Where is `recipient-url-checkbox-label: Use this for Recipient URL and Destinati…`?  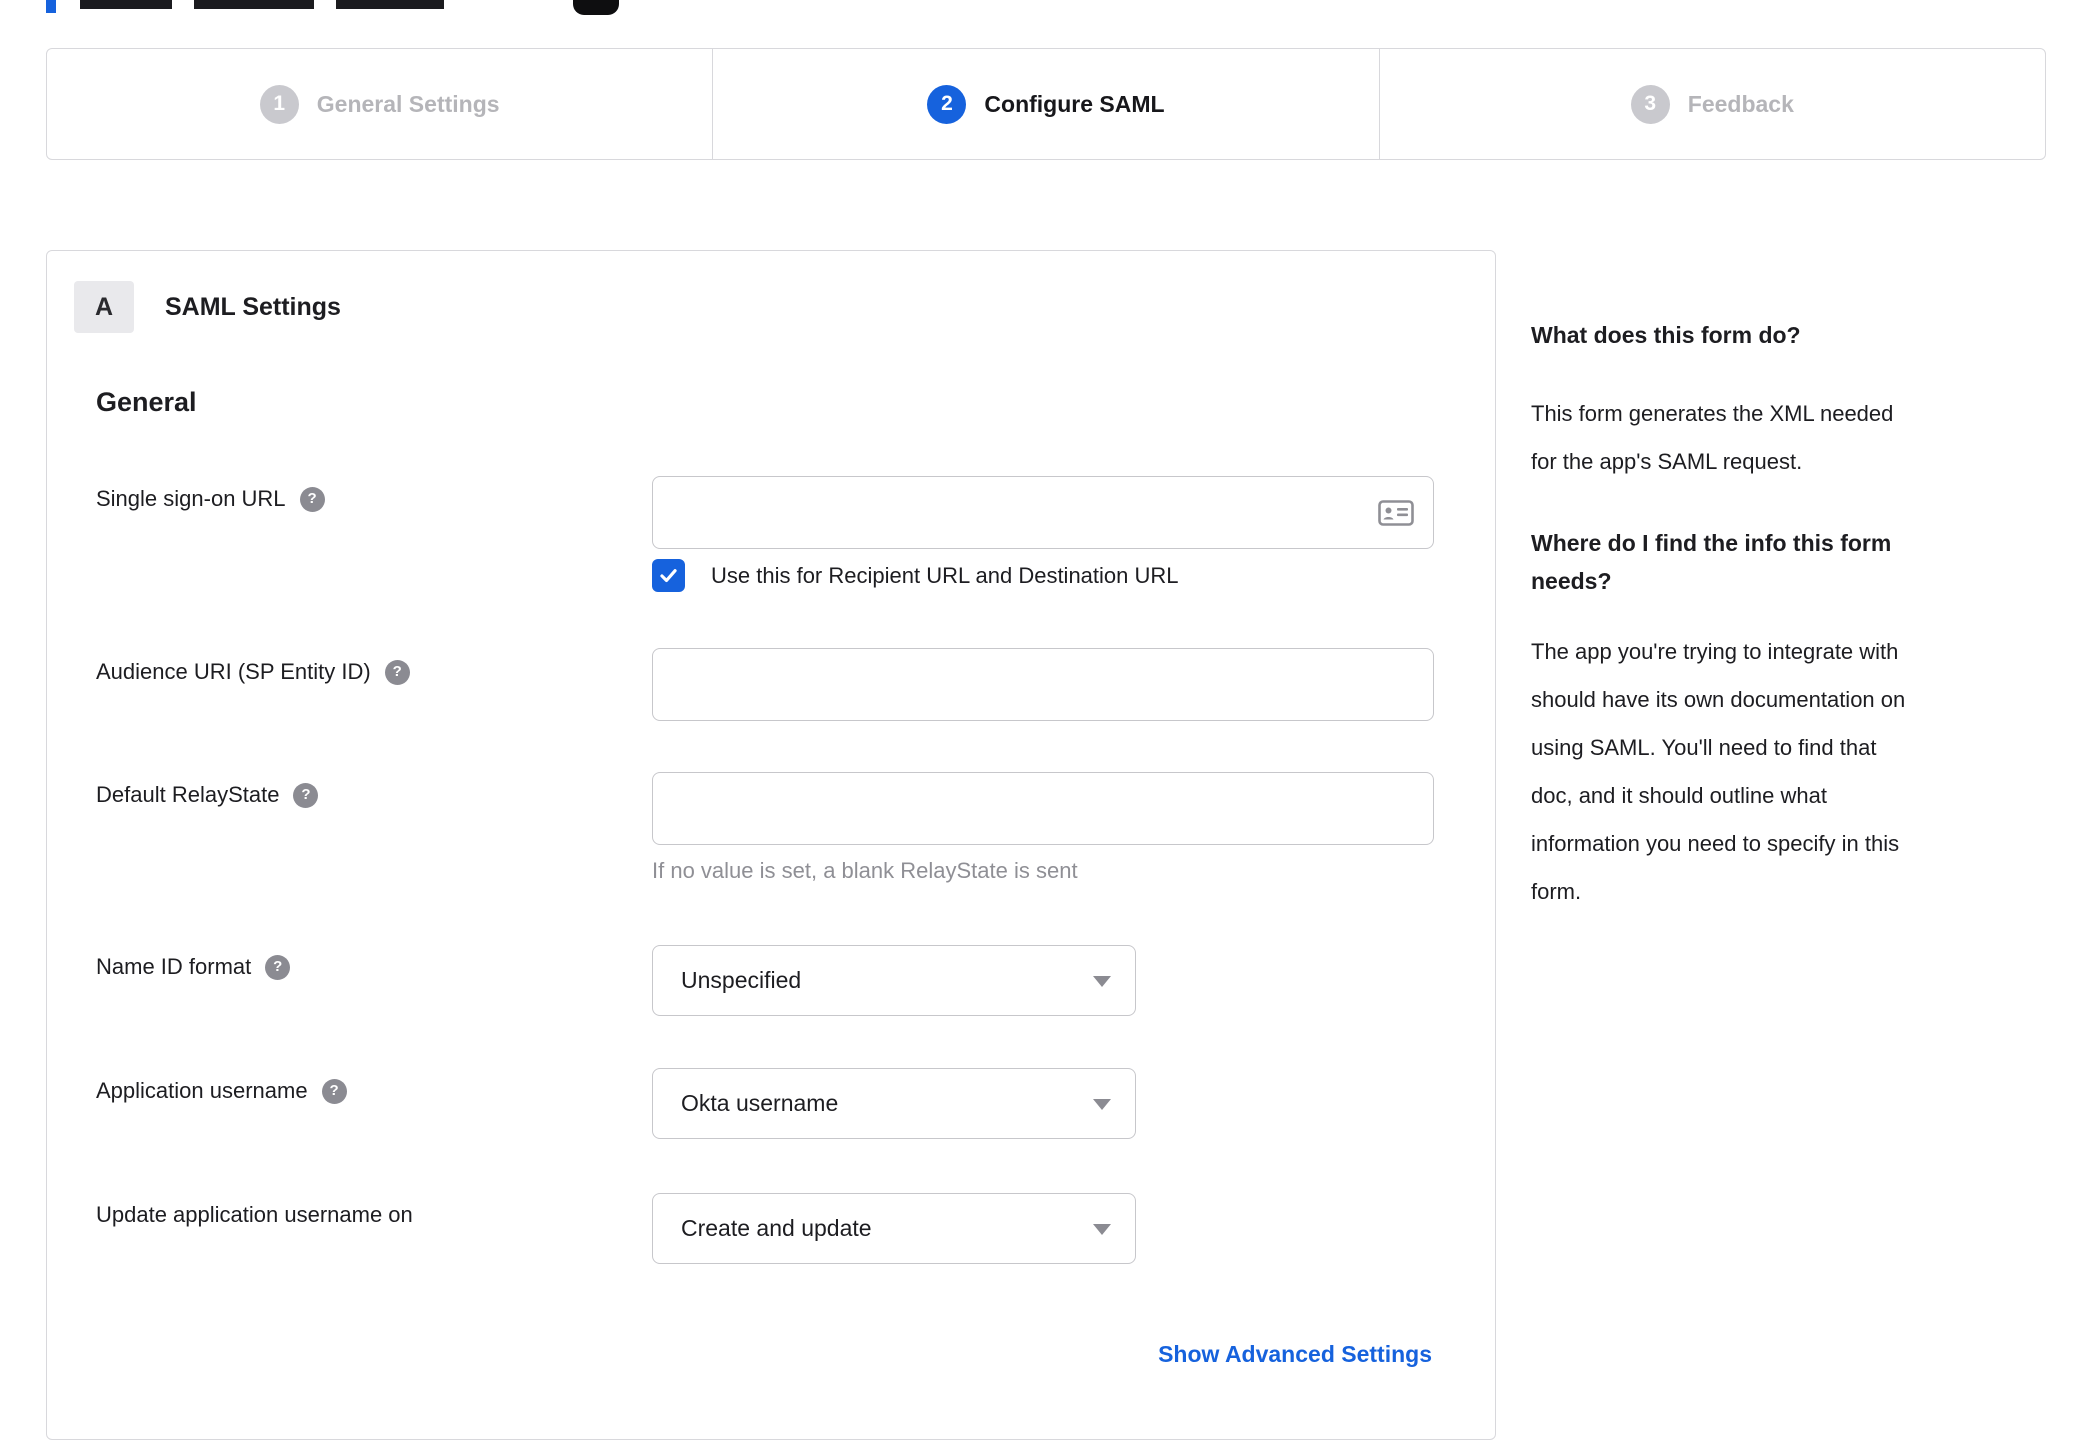 recipient-url-checkbox-label: Use this for Recipient URL and Destinati… is located at coordinates (945, 576).